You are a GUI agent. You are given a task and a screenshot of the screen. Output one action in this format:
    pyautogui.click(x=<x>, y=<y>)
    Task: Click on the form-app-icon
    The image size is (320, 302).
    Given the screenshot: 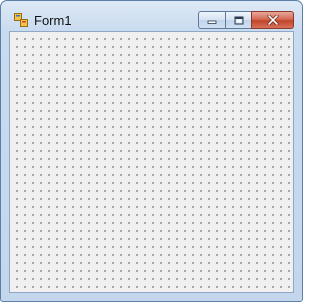 What is the action you would take?
    pyautogui.click(x=21, y=20)
    